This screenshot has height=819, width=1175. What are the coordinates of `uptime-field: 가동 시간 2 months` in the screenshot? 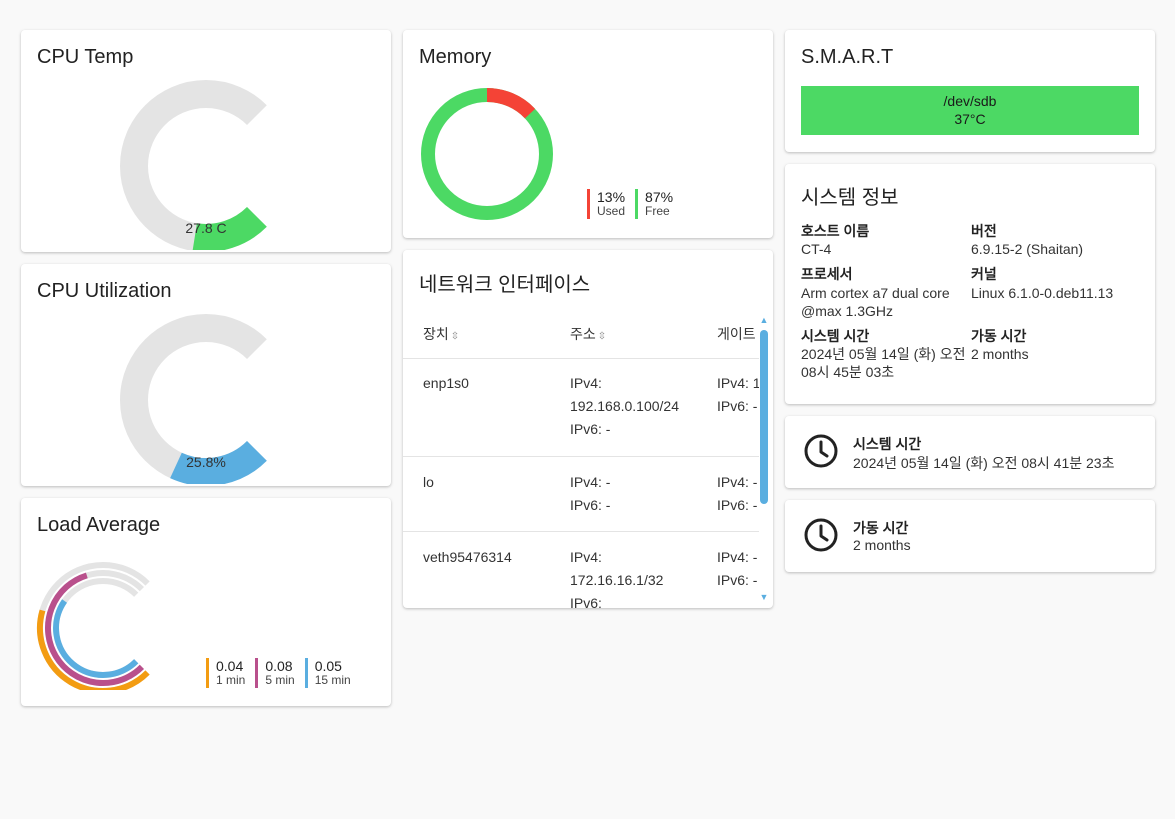 It's located at (1056, 354).